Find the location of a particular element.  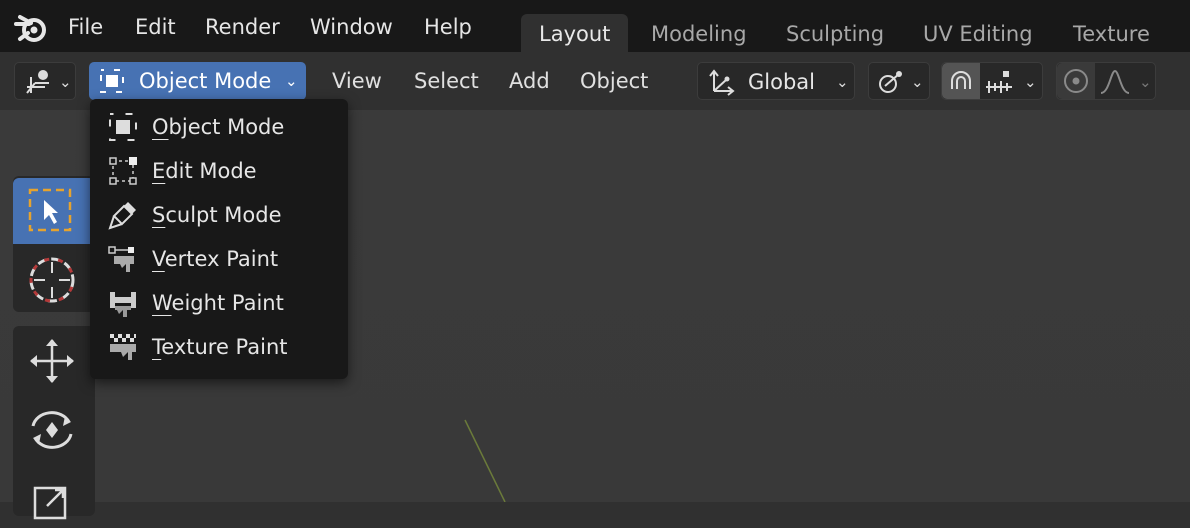

proportional-editing-toggle is located at coordinates (1076, 81).